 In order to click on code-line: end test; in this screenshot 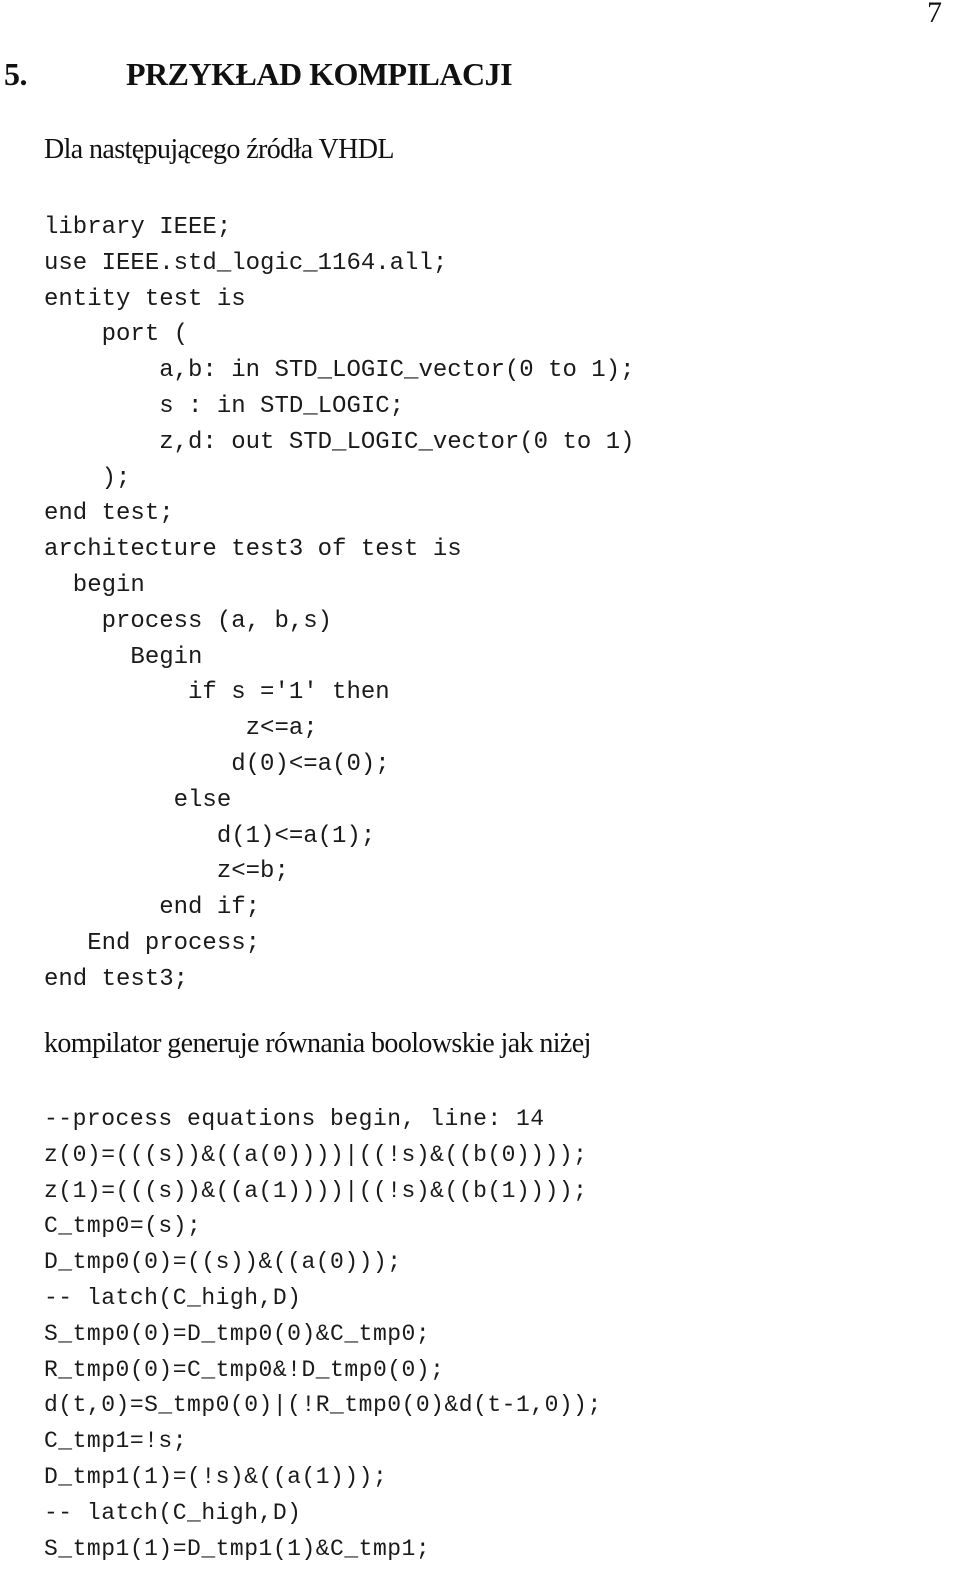, I will do `click(109, 514)`.